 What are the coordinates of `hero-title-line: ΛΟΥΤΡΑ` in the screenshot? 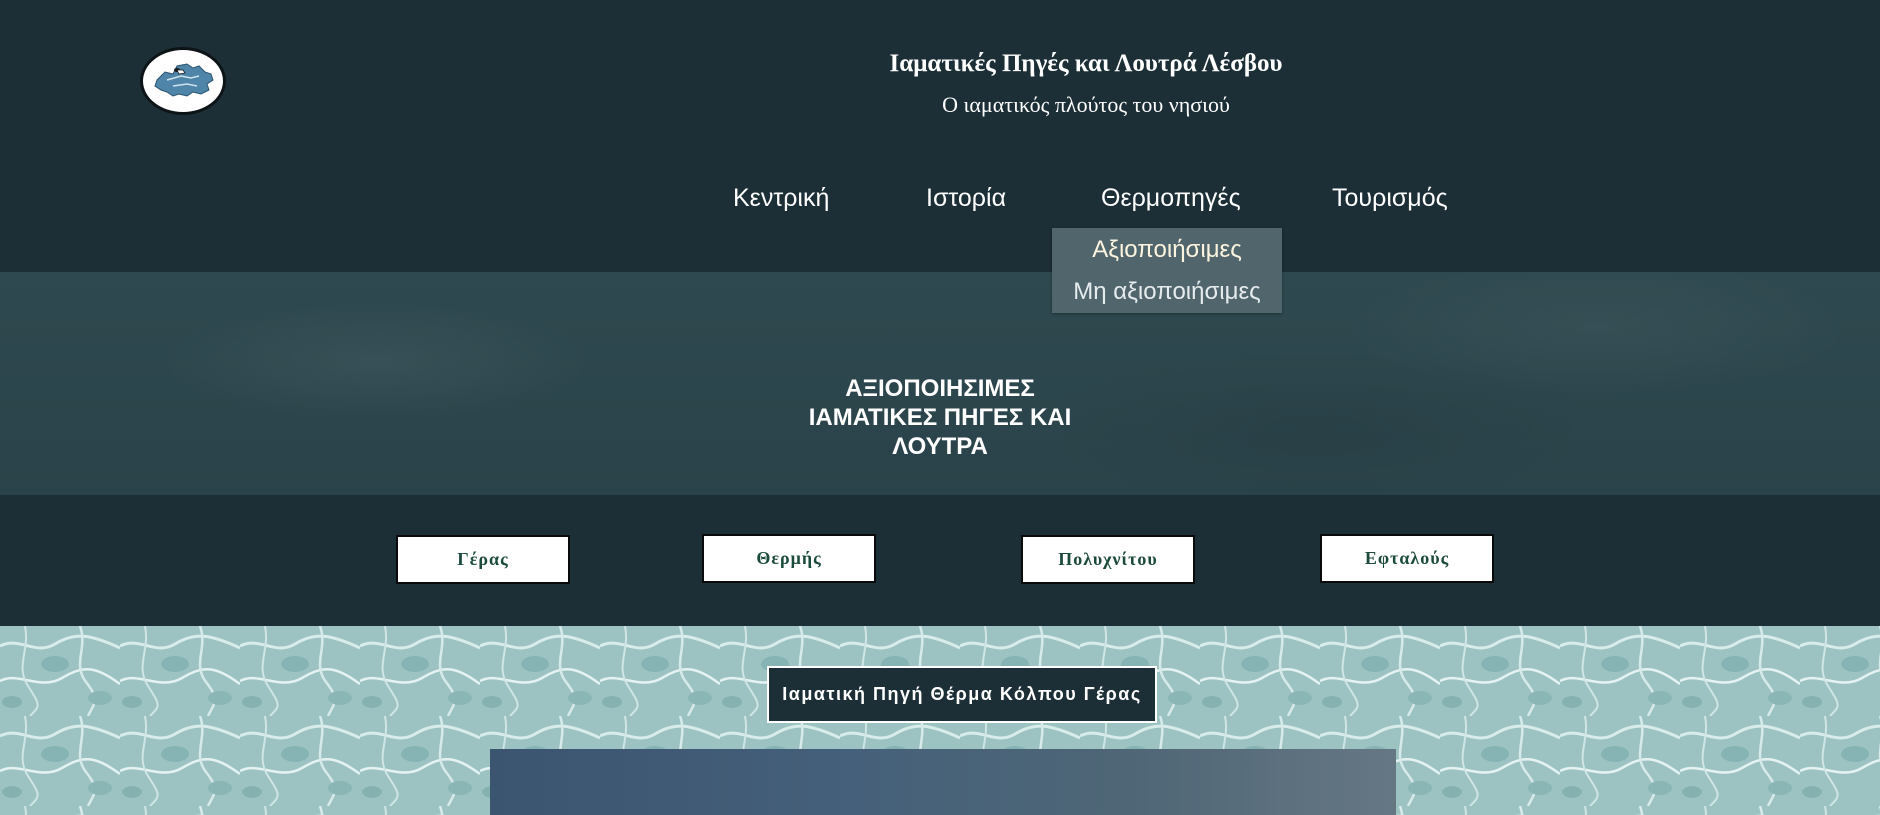 It's located at (940, 446).